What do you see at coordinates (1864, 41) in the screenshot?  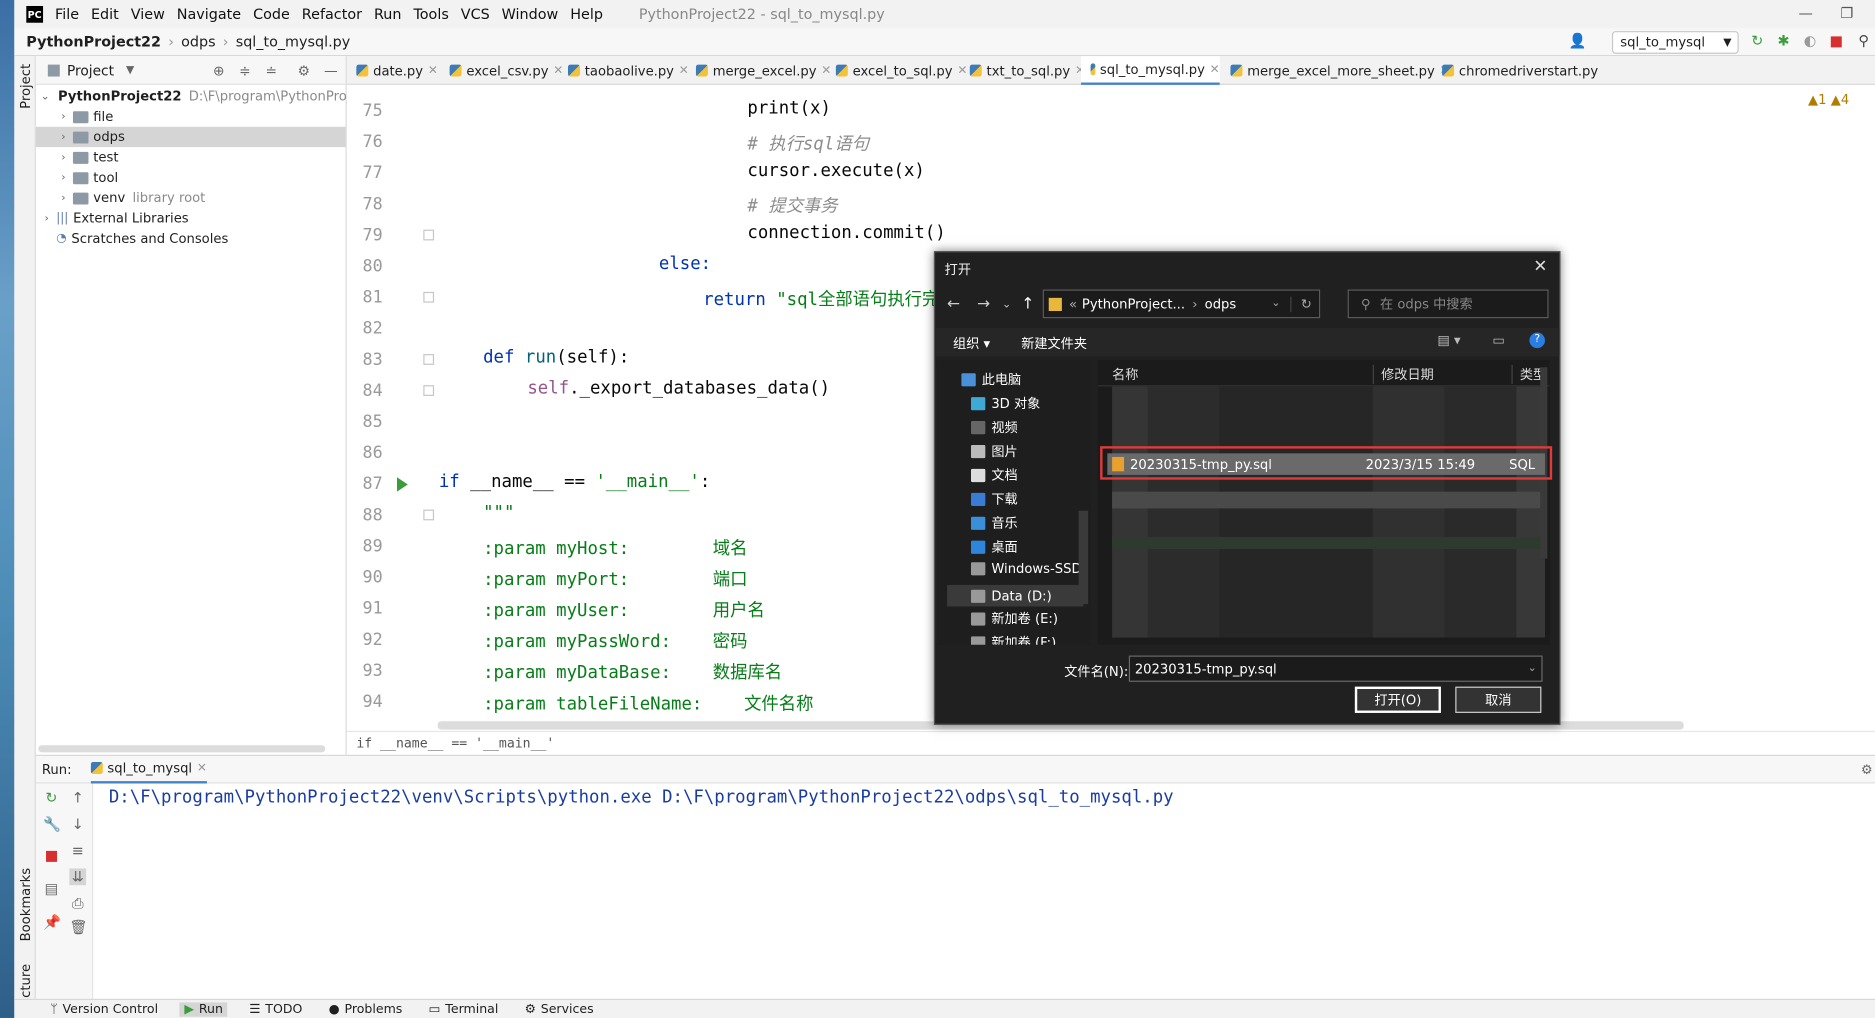 I see `search-icon: ⚲` at bounding box center [1864, 41].